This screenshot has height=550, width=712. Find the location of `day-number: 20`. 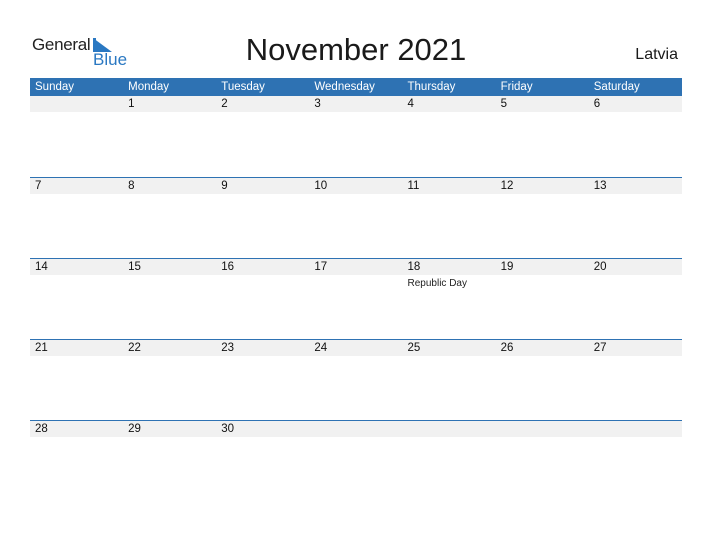

day-number: 20 is located at coordinates (600, 267).